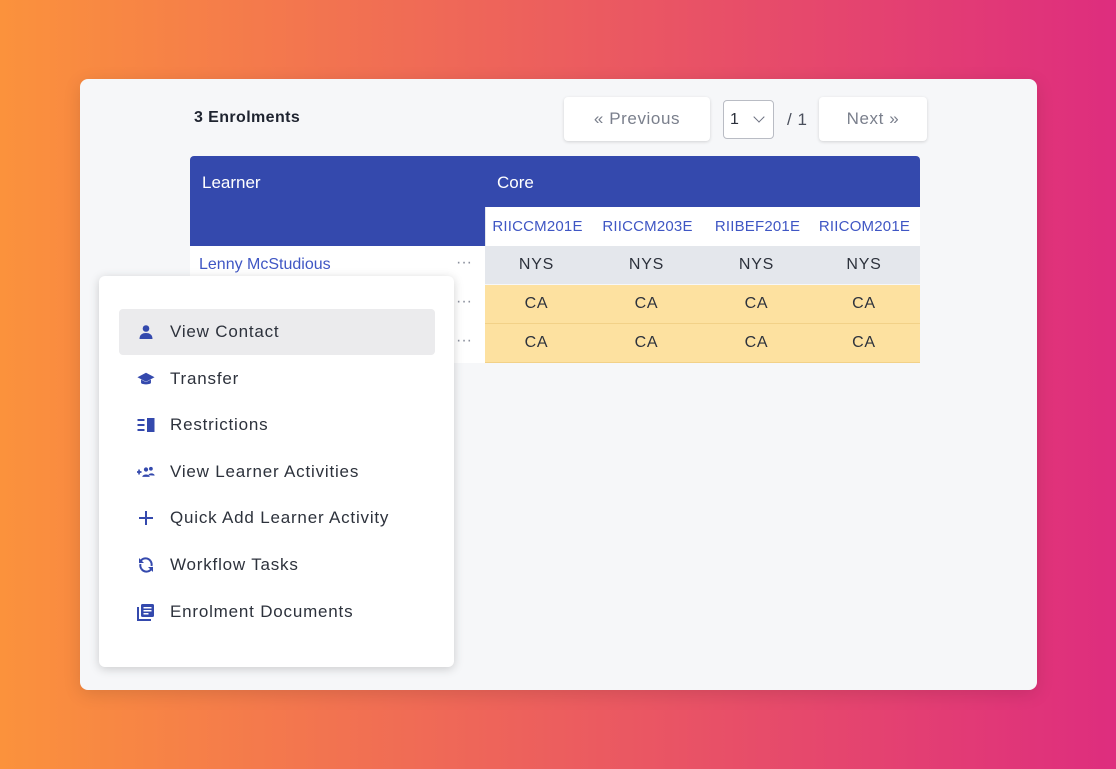 The image size is (1116, 769). I want to click on column-header-learner: Learner, so click(231, 182).